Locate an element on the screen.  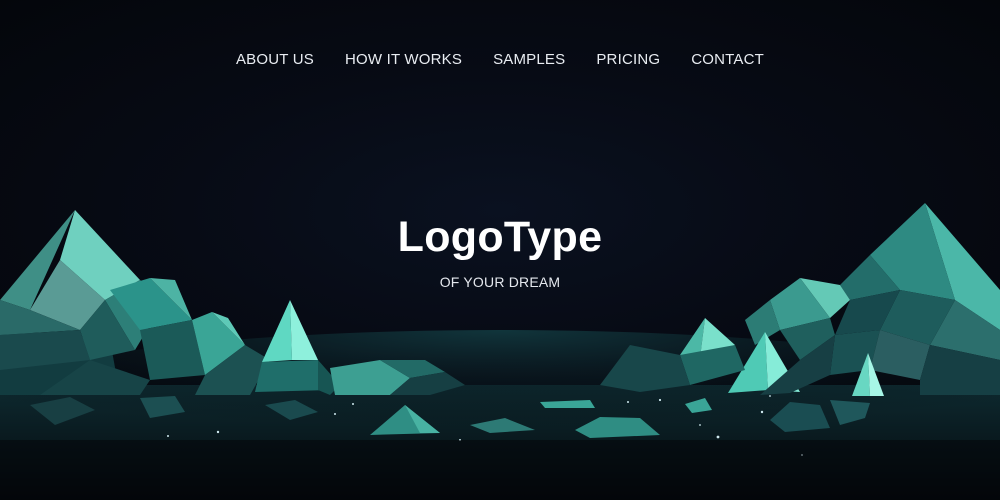
logo-title: LogoType is located at coordinates (500, 237).